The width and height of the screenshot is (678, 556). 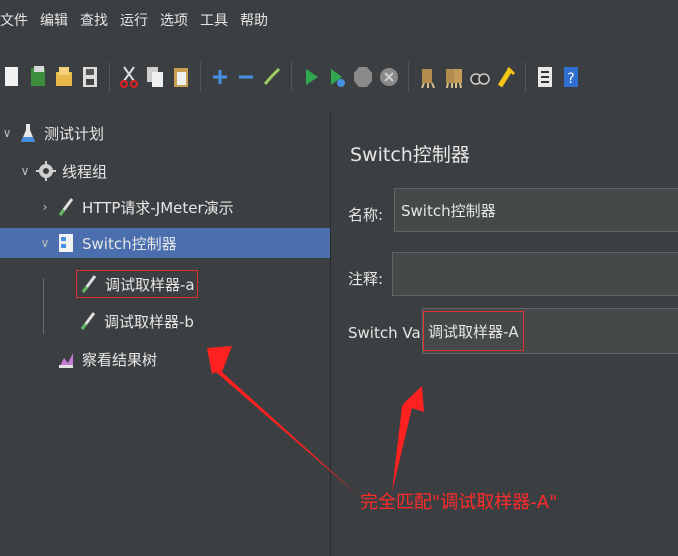 I want to click on tree-node-switch-controller: ∨ Switch控制器, so click(x=165, y=243).